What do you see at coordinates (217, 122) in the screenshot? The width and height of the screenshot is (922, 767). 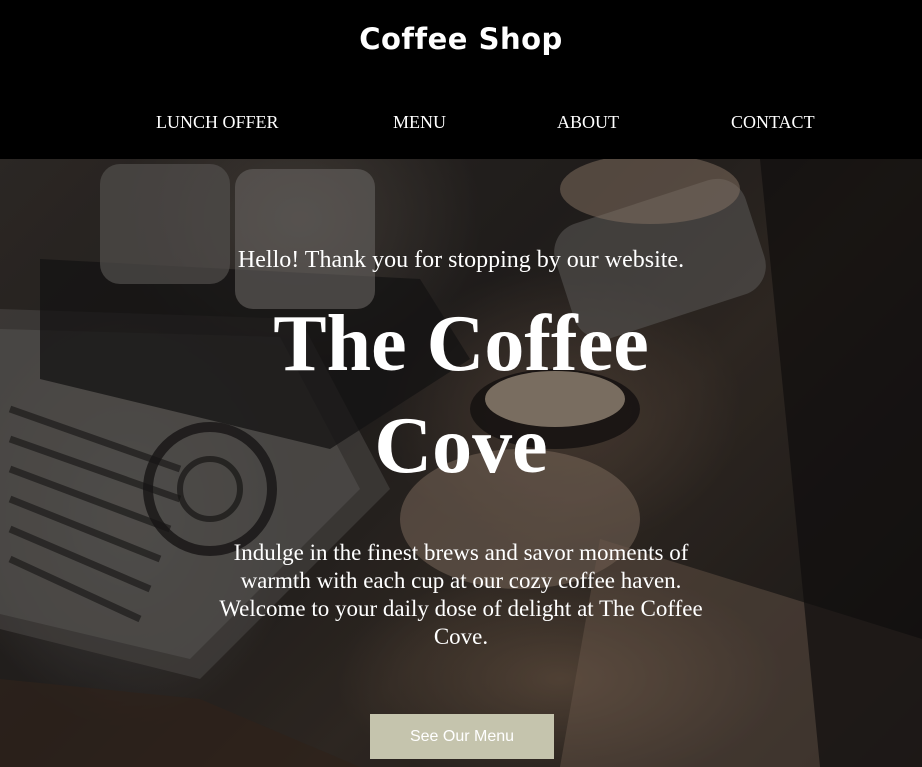 I see `nav-item-lunch-offer: LUNCH OFFER` at bounding box center [217, 122].